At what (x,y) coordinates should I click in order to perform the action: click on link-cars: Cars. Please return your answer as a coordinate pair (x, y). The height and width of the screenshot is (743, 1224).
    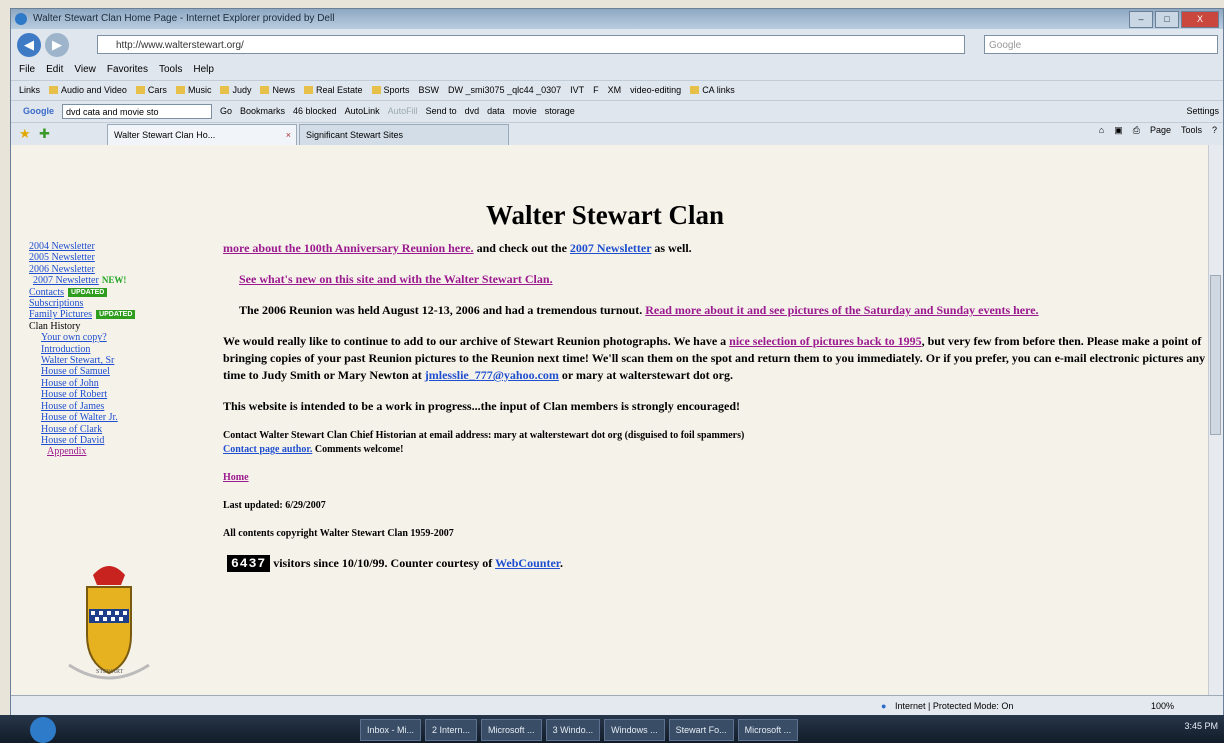
    Looking at the image, I should click on (151, 90).